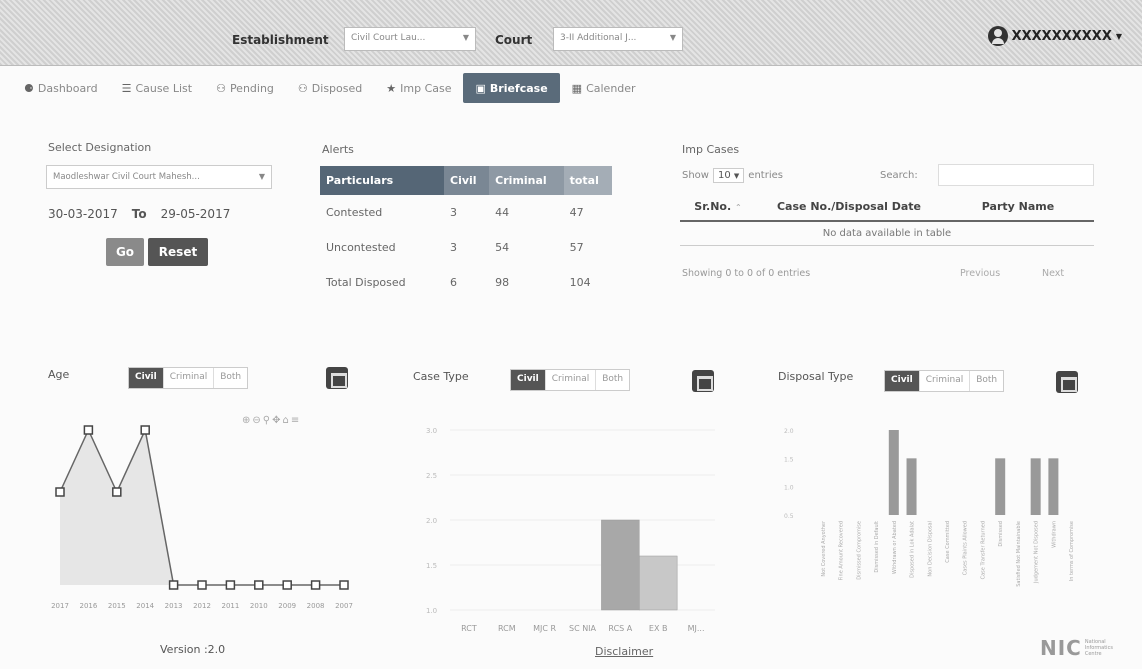  I want to click on to-label: To, so click(139, 214).